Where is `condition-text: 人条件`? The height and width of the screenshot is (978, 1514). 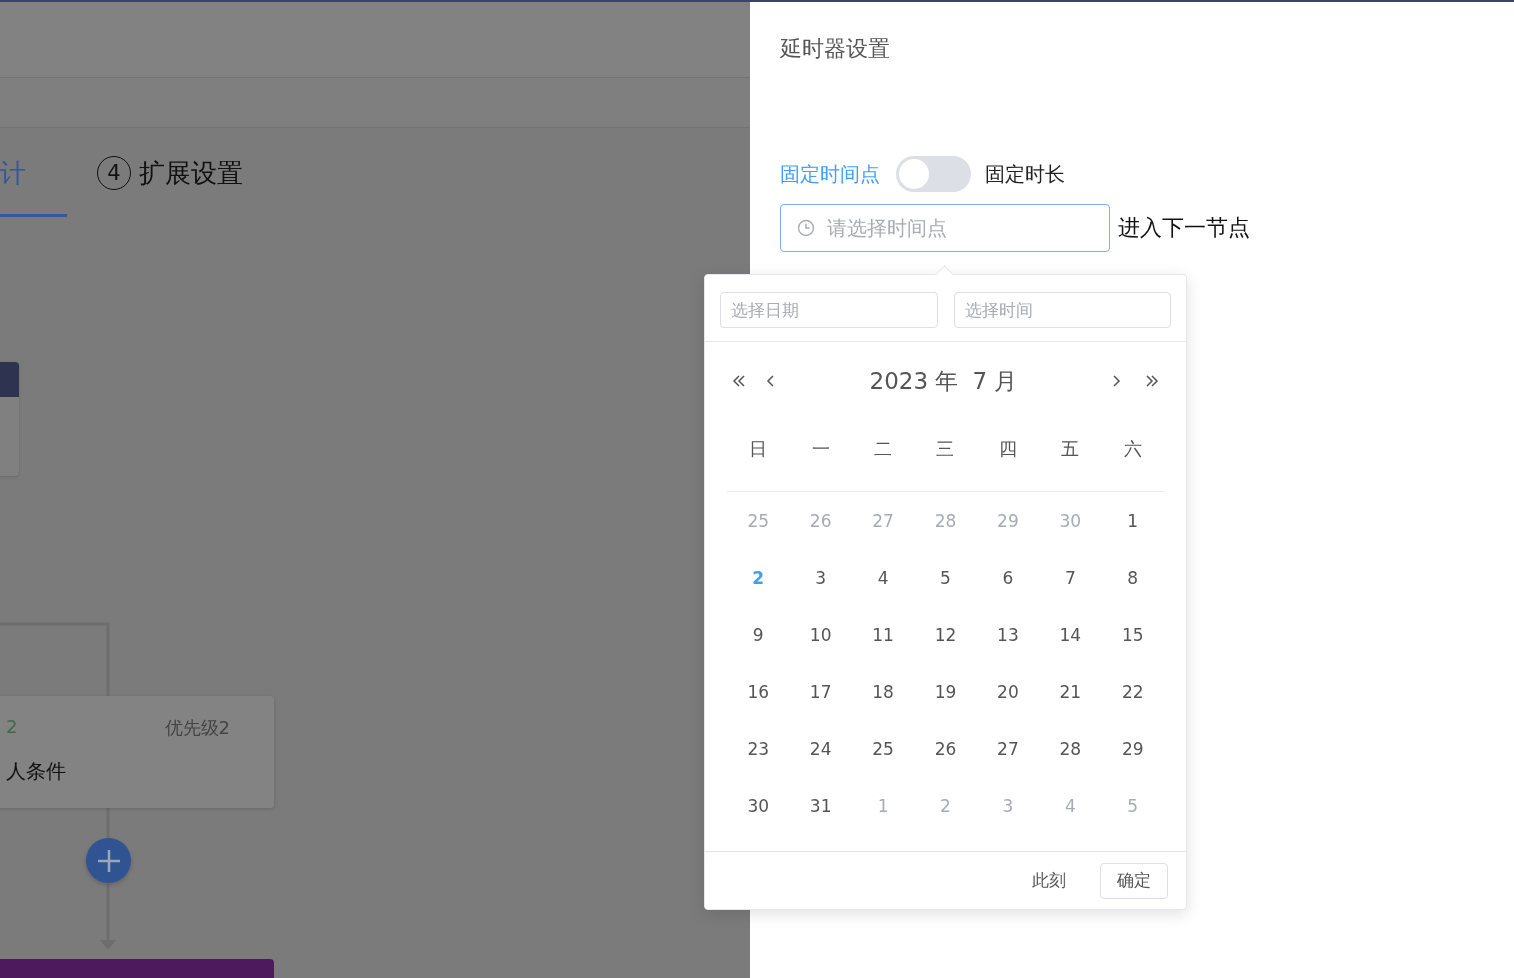 condition-text: 人条件 is located at coordinates (36, 771).